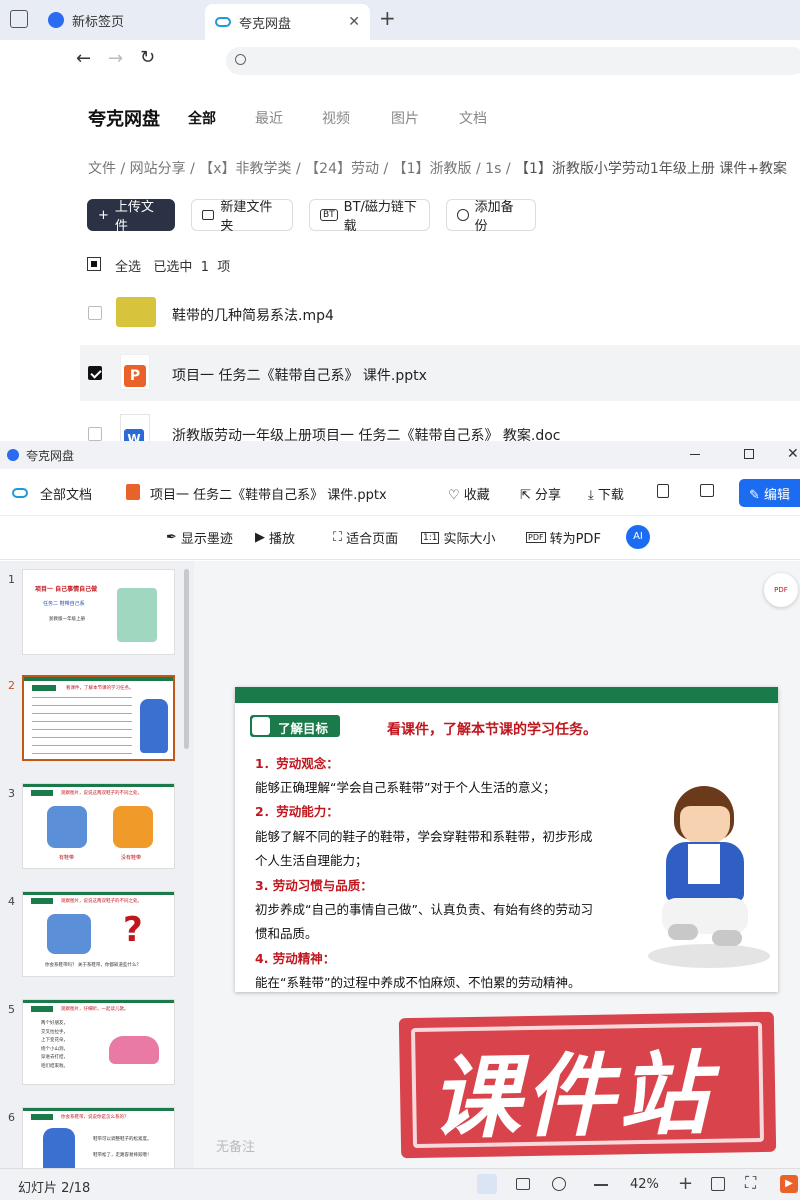 The height and width of the screenshot is (1200, 800). Describe the element at coordinates (749, 454) in the screenshot. I see `maximize-icon` at that location.